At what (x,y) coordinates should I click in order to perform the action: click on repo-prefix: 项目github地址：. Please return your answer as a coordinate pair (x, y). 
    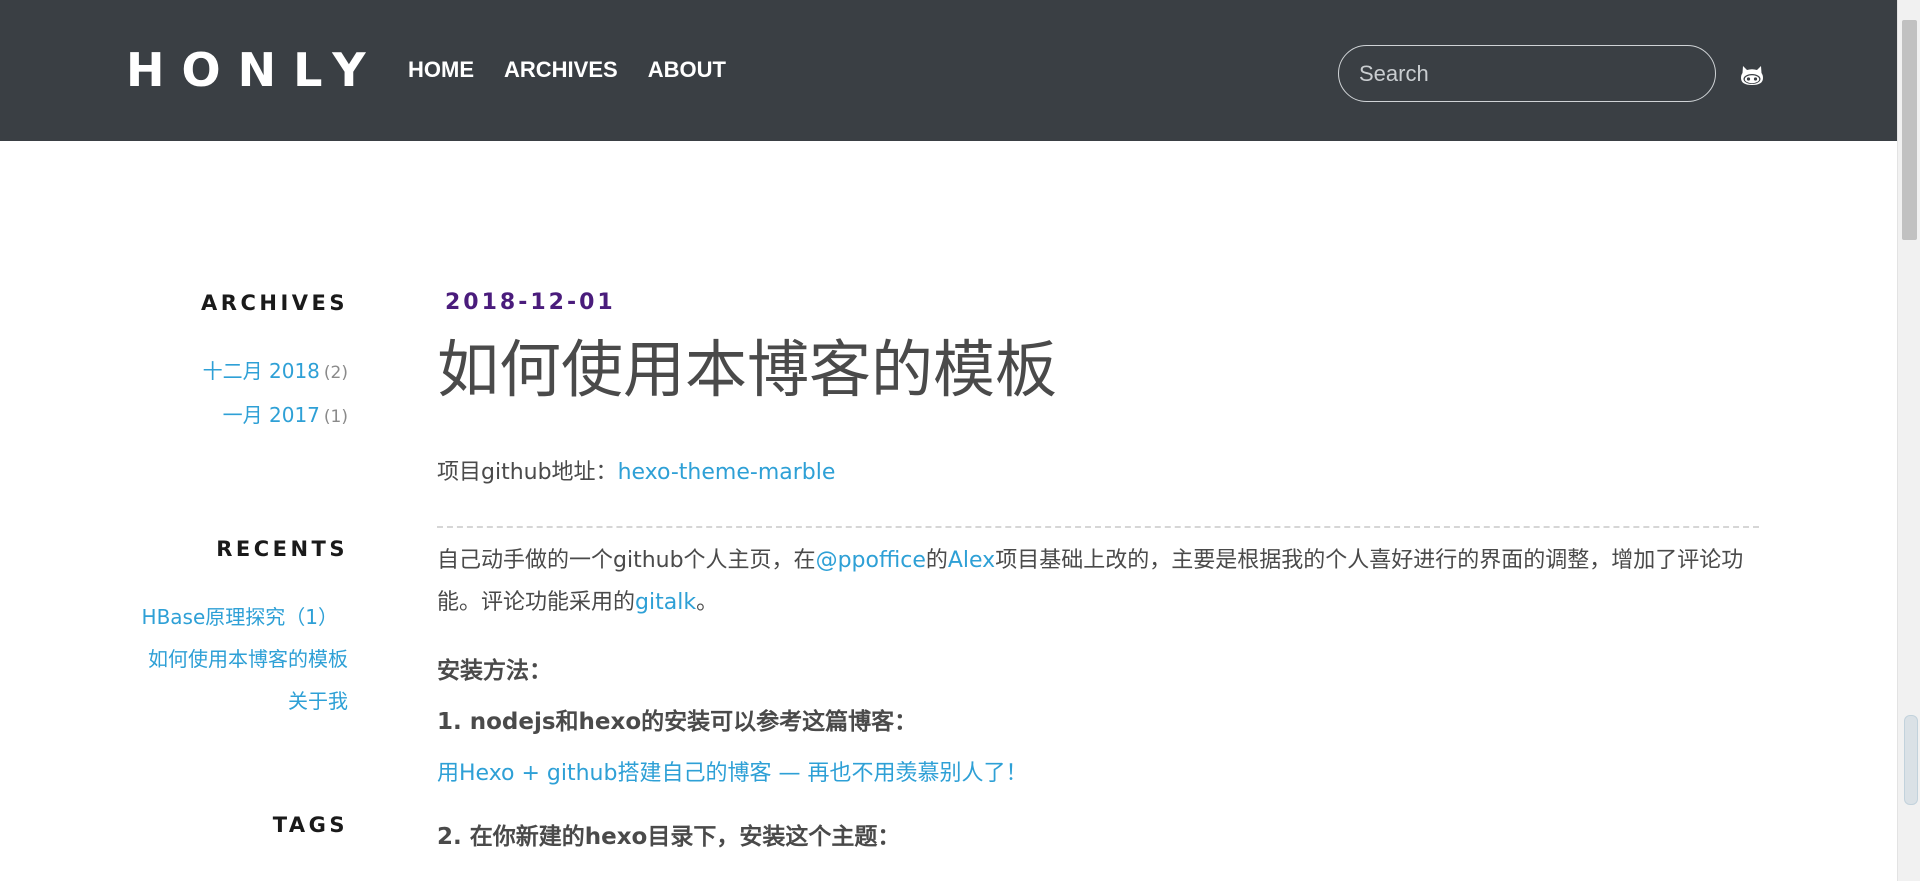
    Looking at the image, I should click on (527, 472).